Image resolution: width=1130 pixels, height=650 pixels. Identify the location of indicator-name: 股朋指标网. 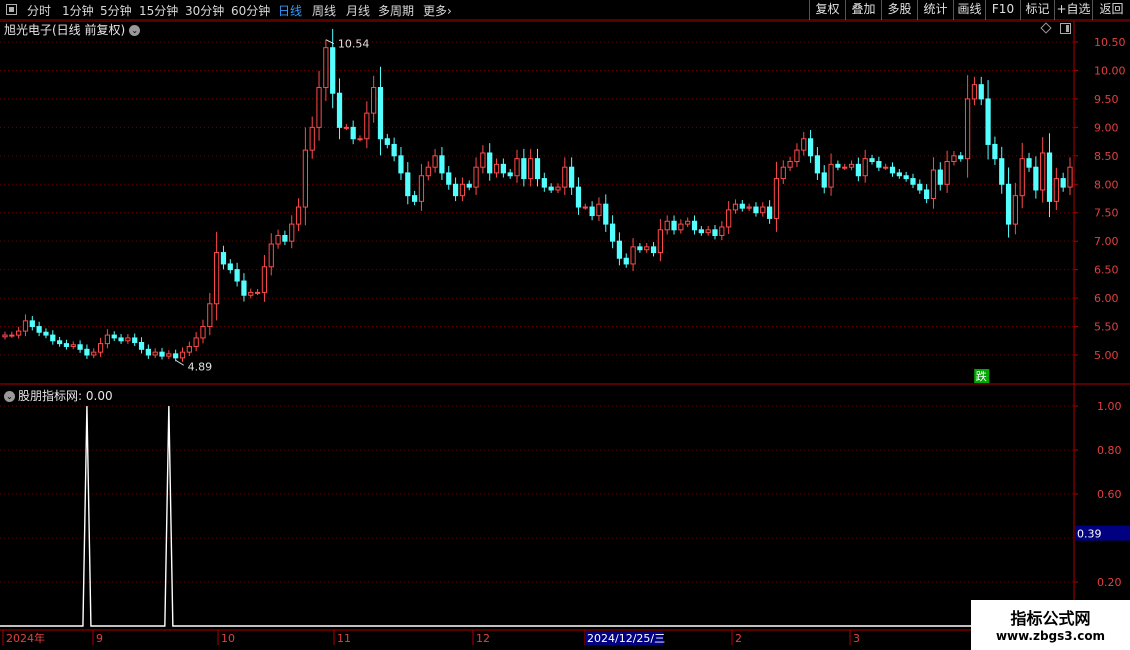
(48, 396).